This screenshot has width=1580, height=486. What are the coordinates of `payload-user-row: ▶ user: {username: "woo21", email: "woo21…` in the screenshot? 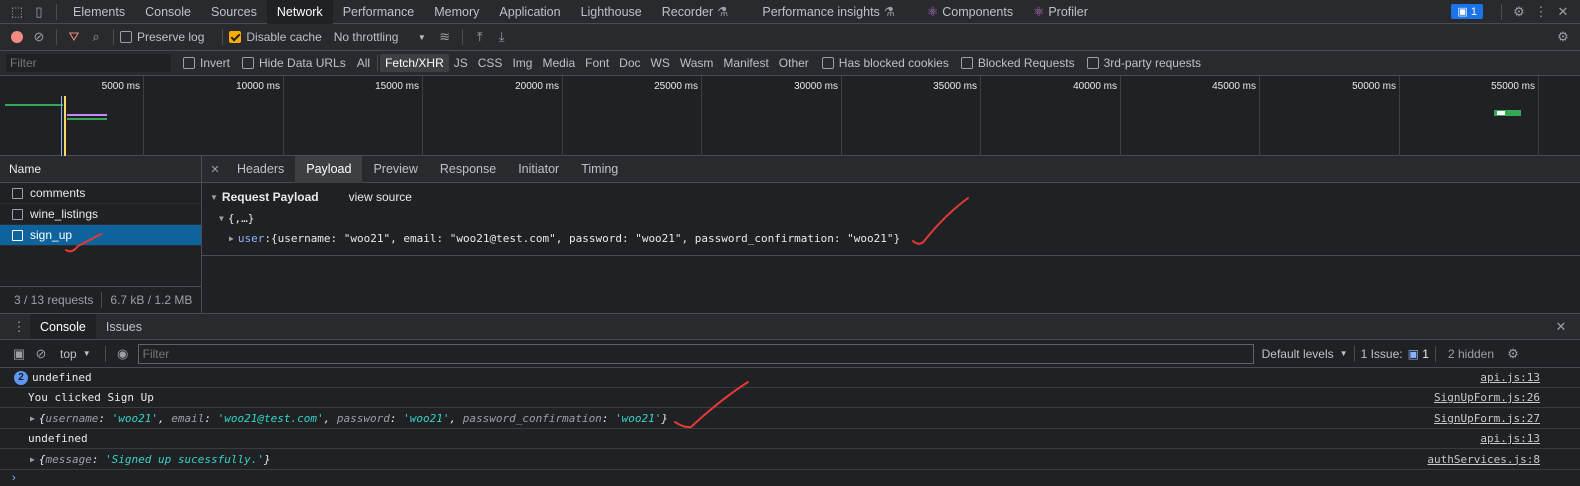 It's located at (904, 238).